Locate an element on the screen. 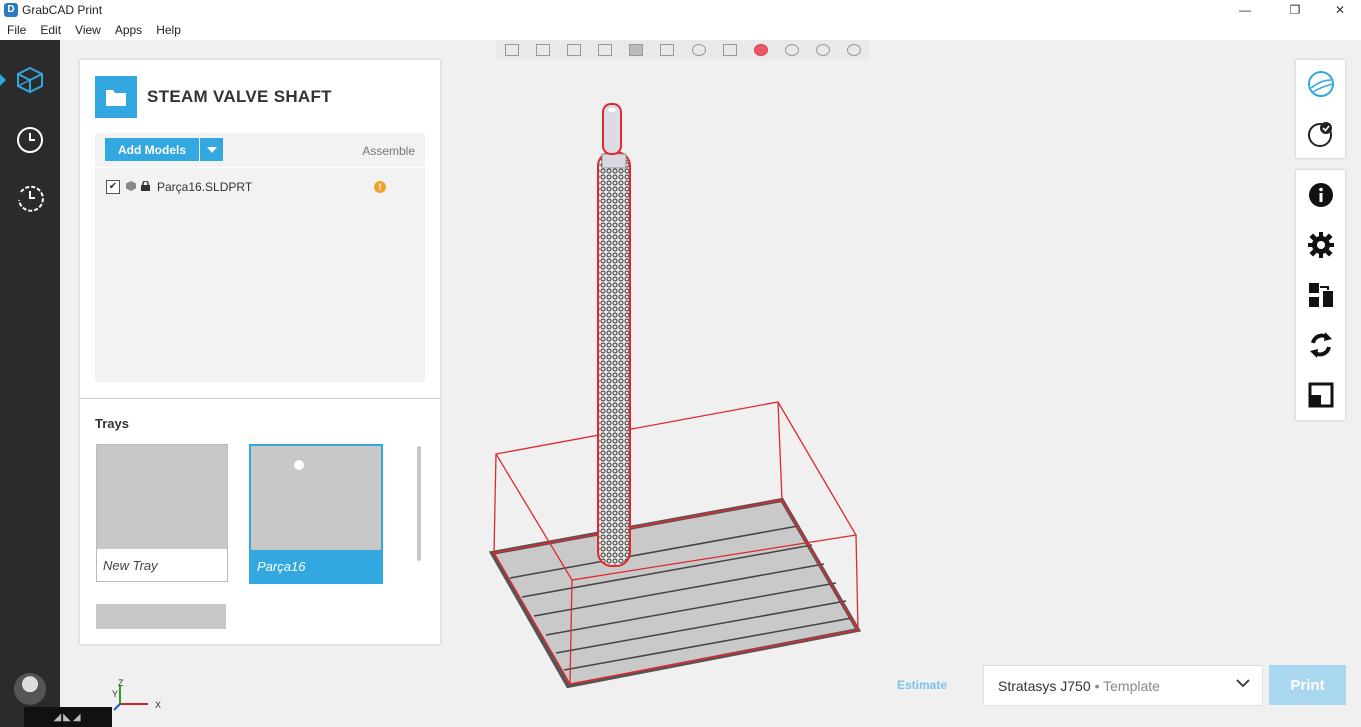 This screenshot has height=727, width=1361. add-models-label: Add Models is located at coordinates (152, 149).